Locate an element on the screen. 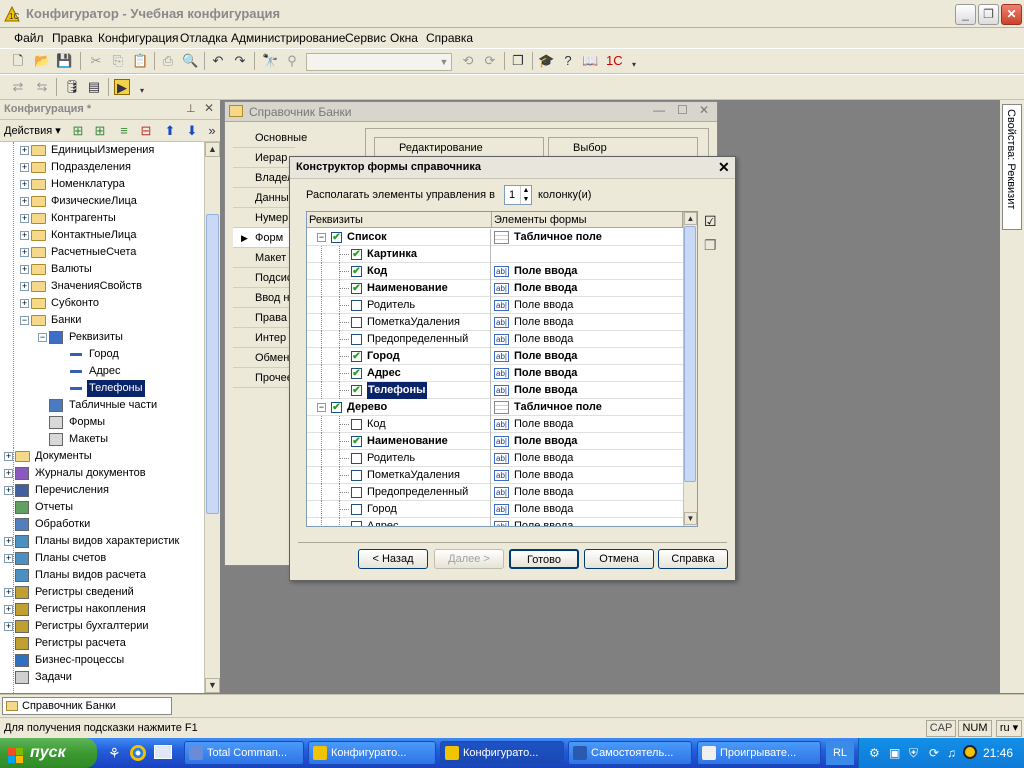  catalog-tab: Макет is located at coordinates (264, 258).